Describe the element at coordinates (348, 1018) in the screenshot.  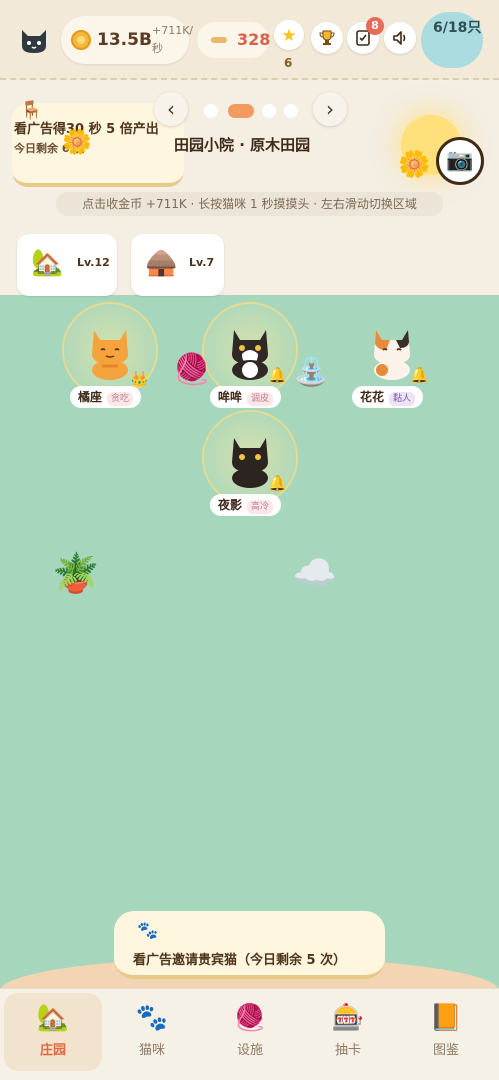
I see `capsule-machine-icon: 🎰` at that location.